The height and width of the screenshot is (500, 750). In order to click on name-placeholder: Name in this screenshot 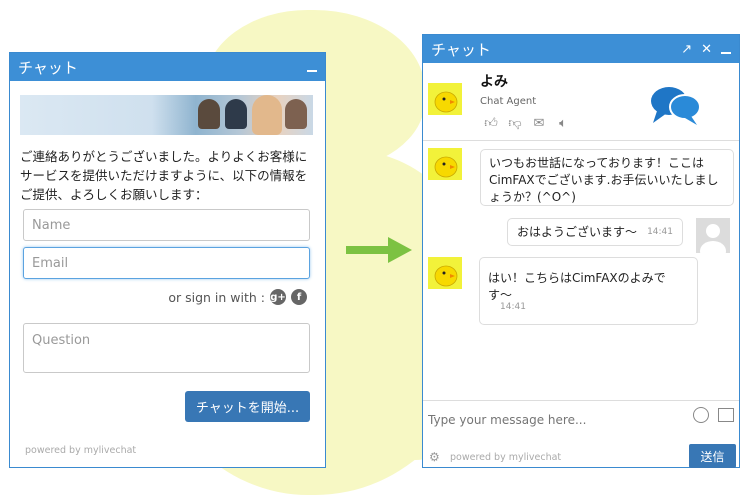, I will do `click(51, 225)`.